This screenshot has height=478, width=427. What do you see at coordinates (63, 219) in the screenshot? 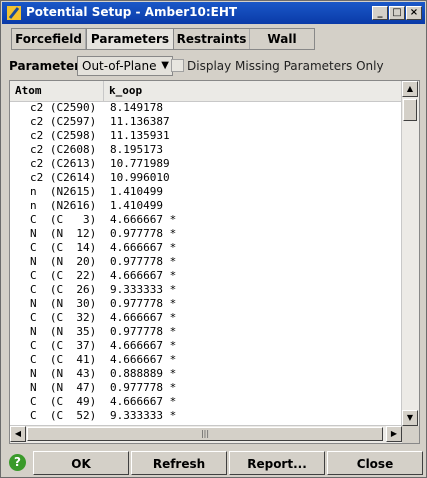
I see `atom-cell: C (C 3)` at bounding box center [63, 219].